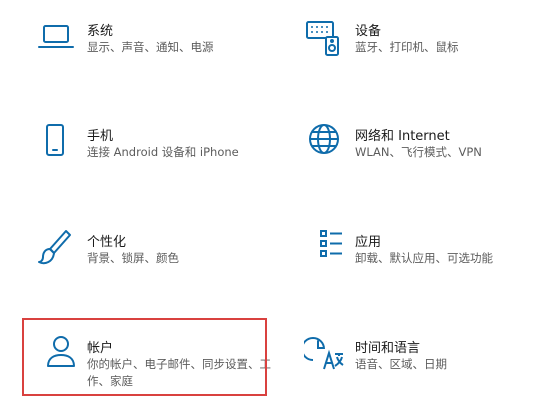 The image size is (545, 404). Describe the element at coordinates (107, 242) in the screenshot. I see `tile-title: 个性化` at that location.